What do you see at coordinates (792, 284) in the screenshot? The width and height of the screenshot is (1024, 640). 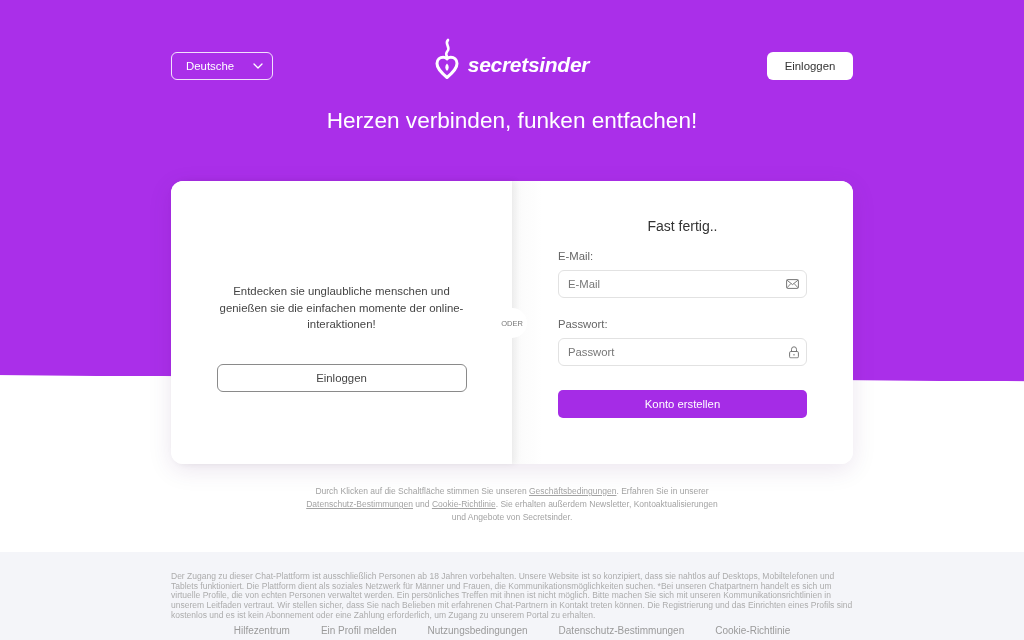 I see `envelope-icon` at bounding box center [792, 284].